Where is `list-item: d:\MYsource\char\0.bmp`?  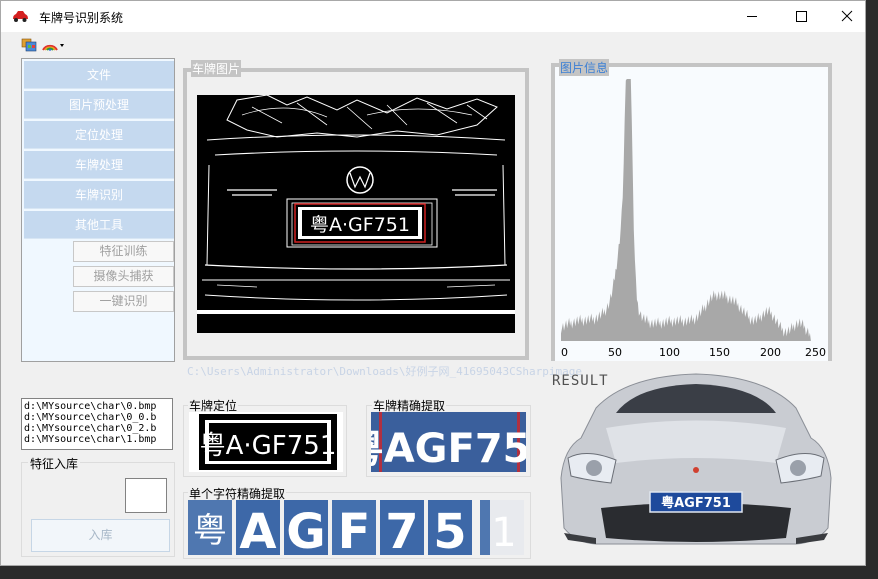
list-item: d:\MYsource\char\0.bmp is located at coordinates (97, 406).